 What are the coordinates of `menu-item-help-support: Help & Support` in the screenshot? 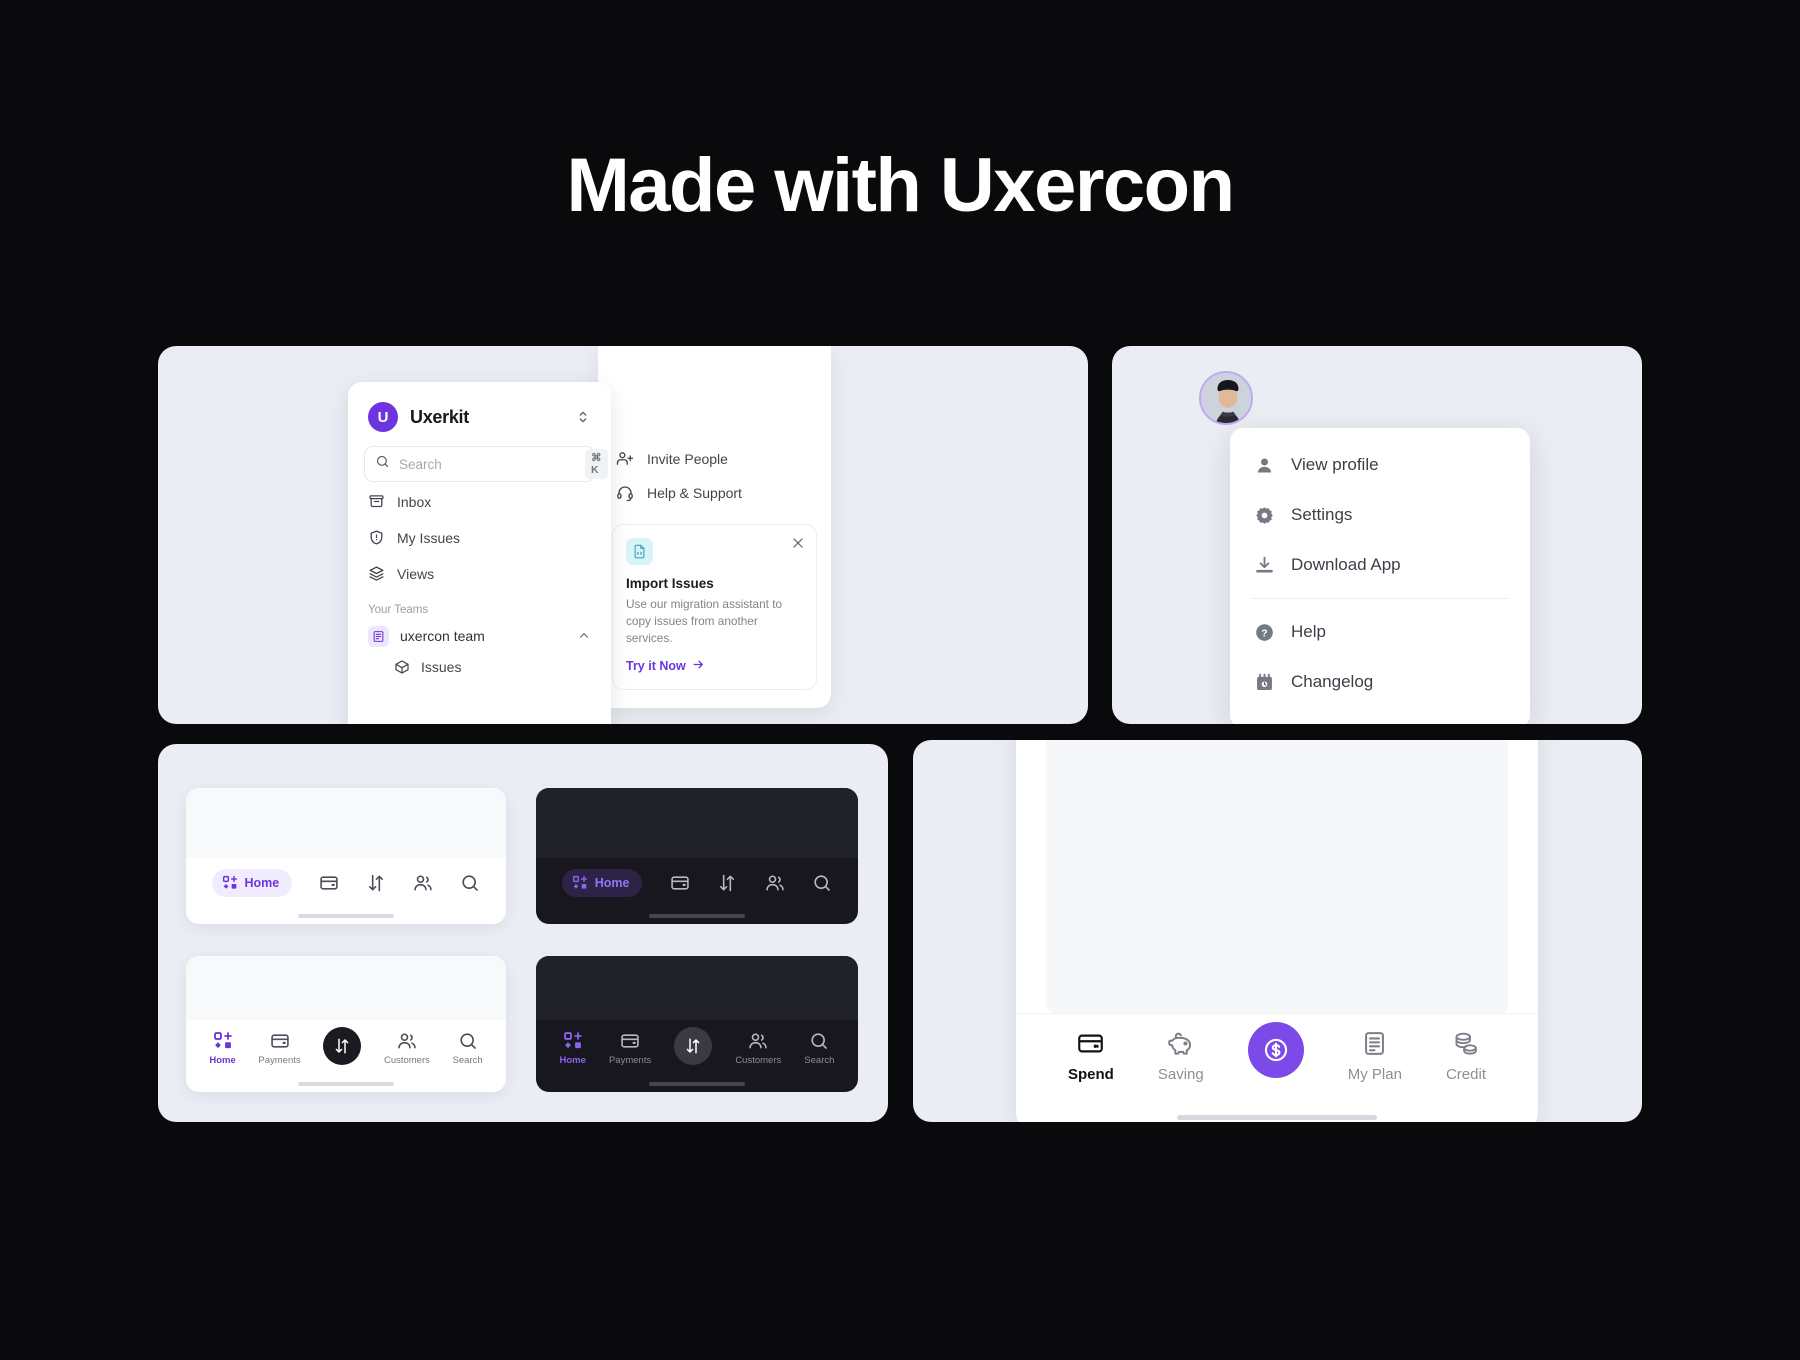 It's located at (714, 493).